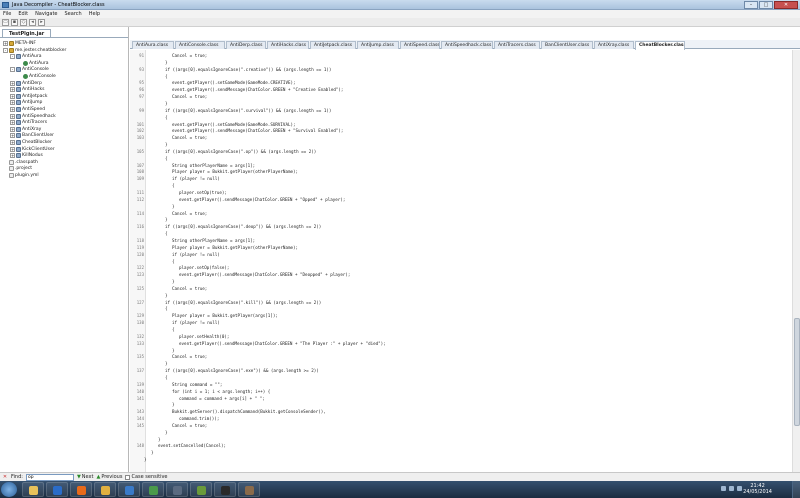 The height and width of the screenshot is (498, 800). I want to click on editor-tab: AntiXray.class, so click(614, 45).